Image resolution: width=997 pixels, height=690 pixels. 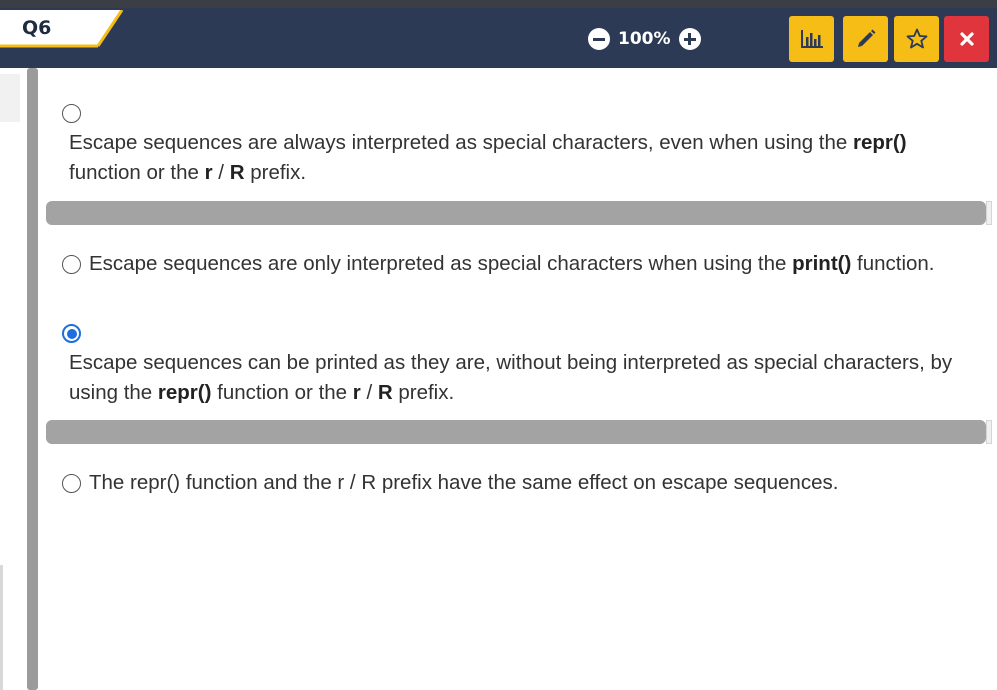 What do you see at coordinates (498, 4) in the screenshot?
I see `top-strip` at bounding box center [498, 4].